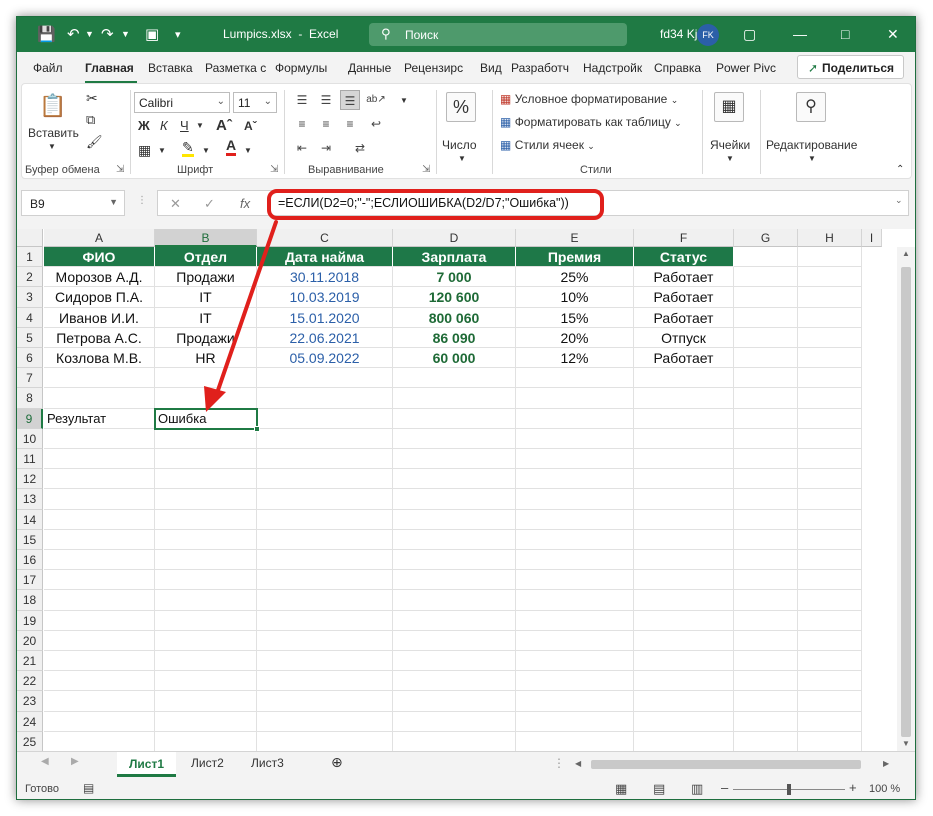  Describe the element at coordinates (575, 539) in the screenshot. I see `cell-e15` at that location.